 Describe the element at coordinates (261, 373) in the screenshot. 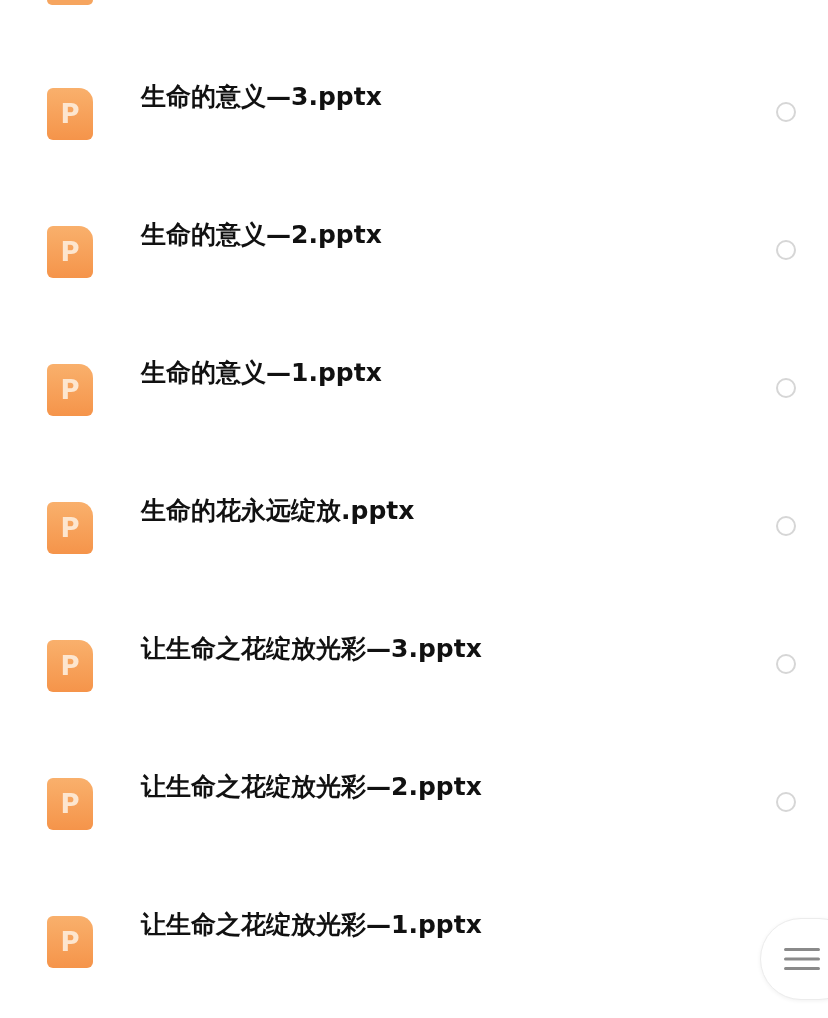

I see `file-name: 生命的意义—1.pptx` at that location.